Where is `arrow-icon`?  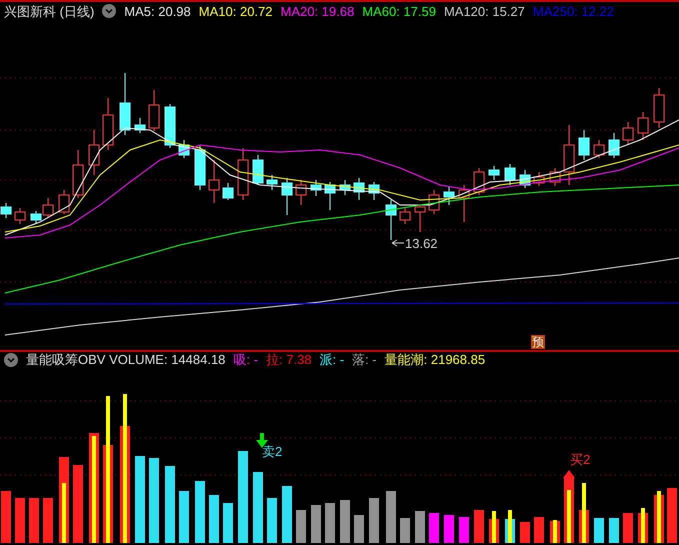
arrow-icon is located at coordinates (398, 243).